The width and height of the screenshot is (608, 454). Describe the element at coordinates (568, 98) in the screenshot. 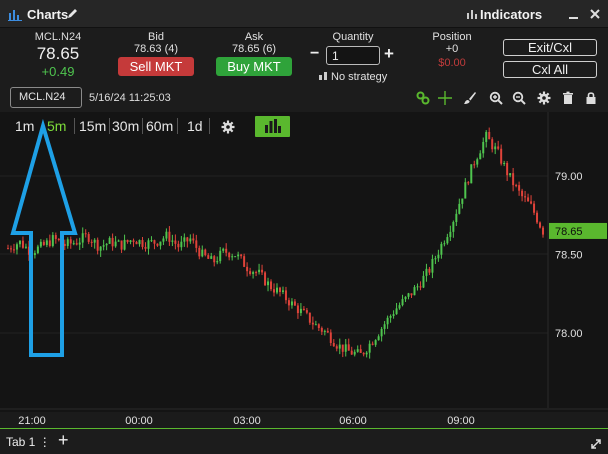

I see `trash-icon` at that location.